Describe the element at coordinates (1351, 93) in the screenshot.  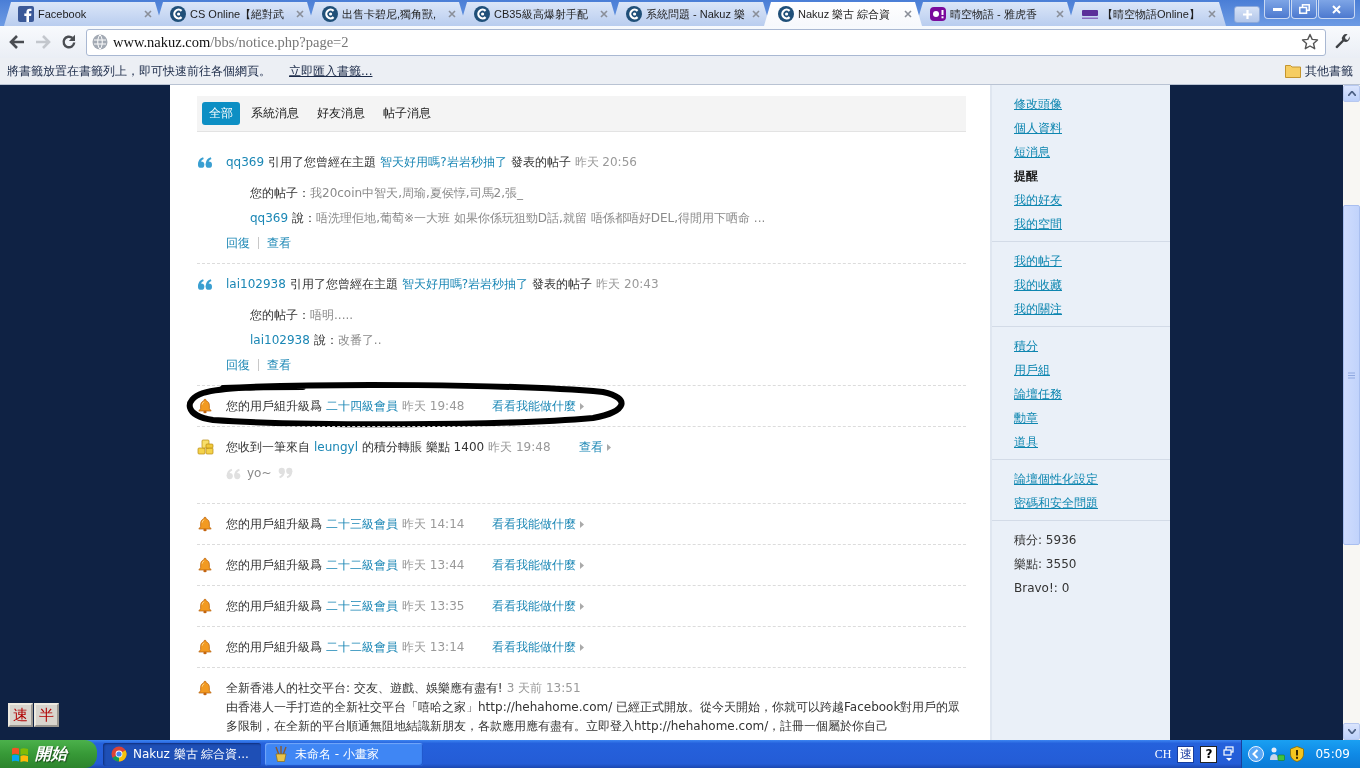
I see `scroll-up-button` at that location.